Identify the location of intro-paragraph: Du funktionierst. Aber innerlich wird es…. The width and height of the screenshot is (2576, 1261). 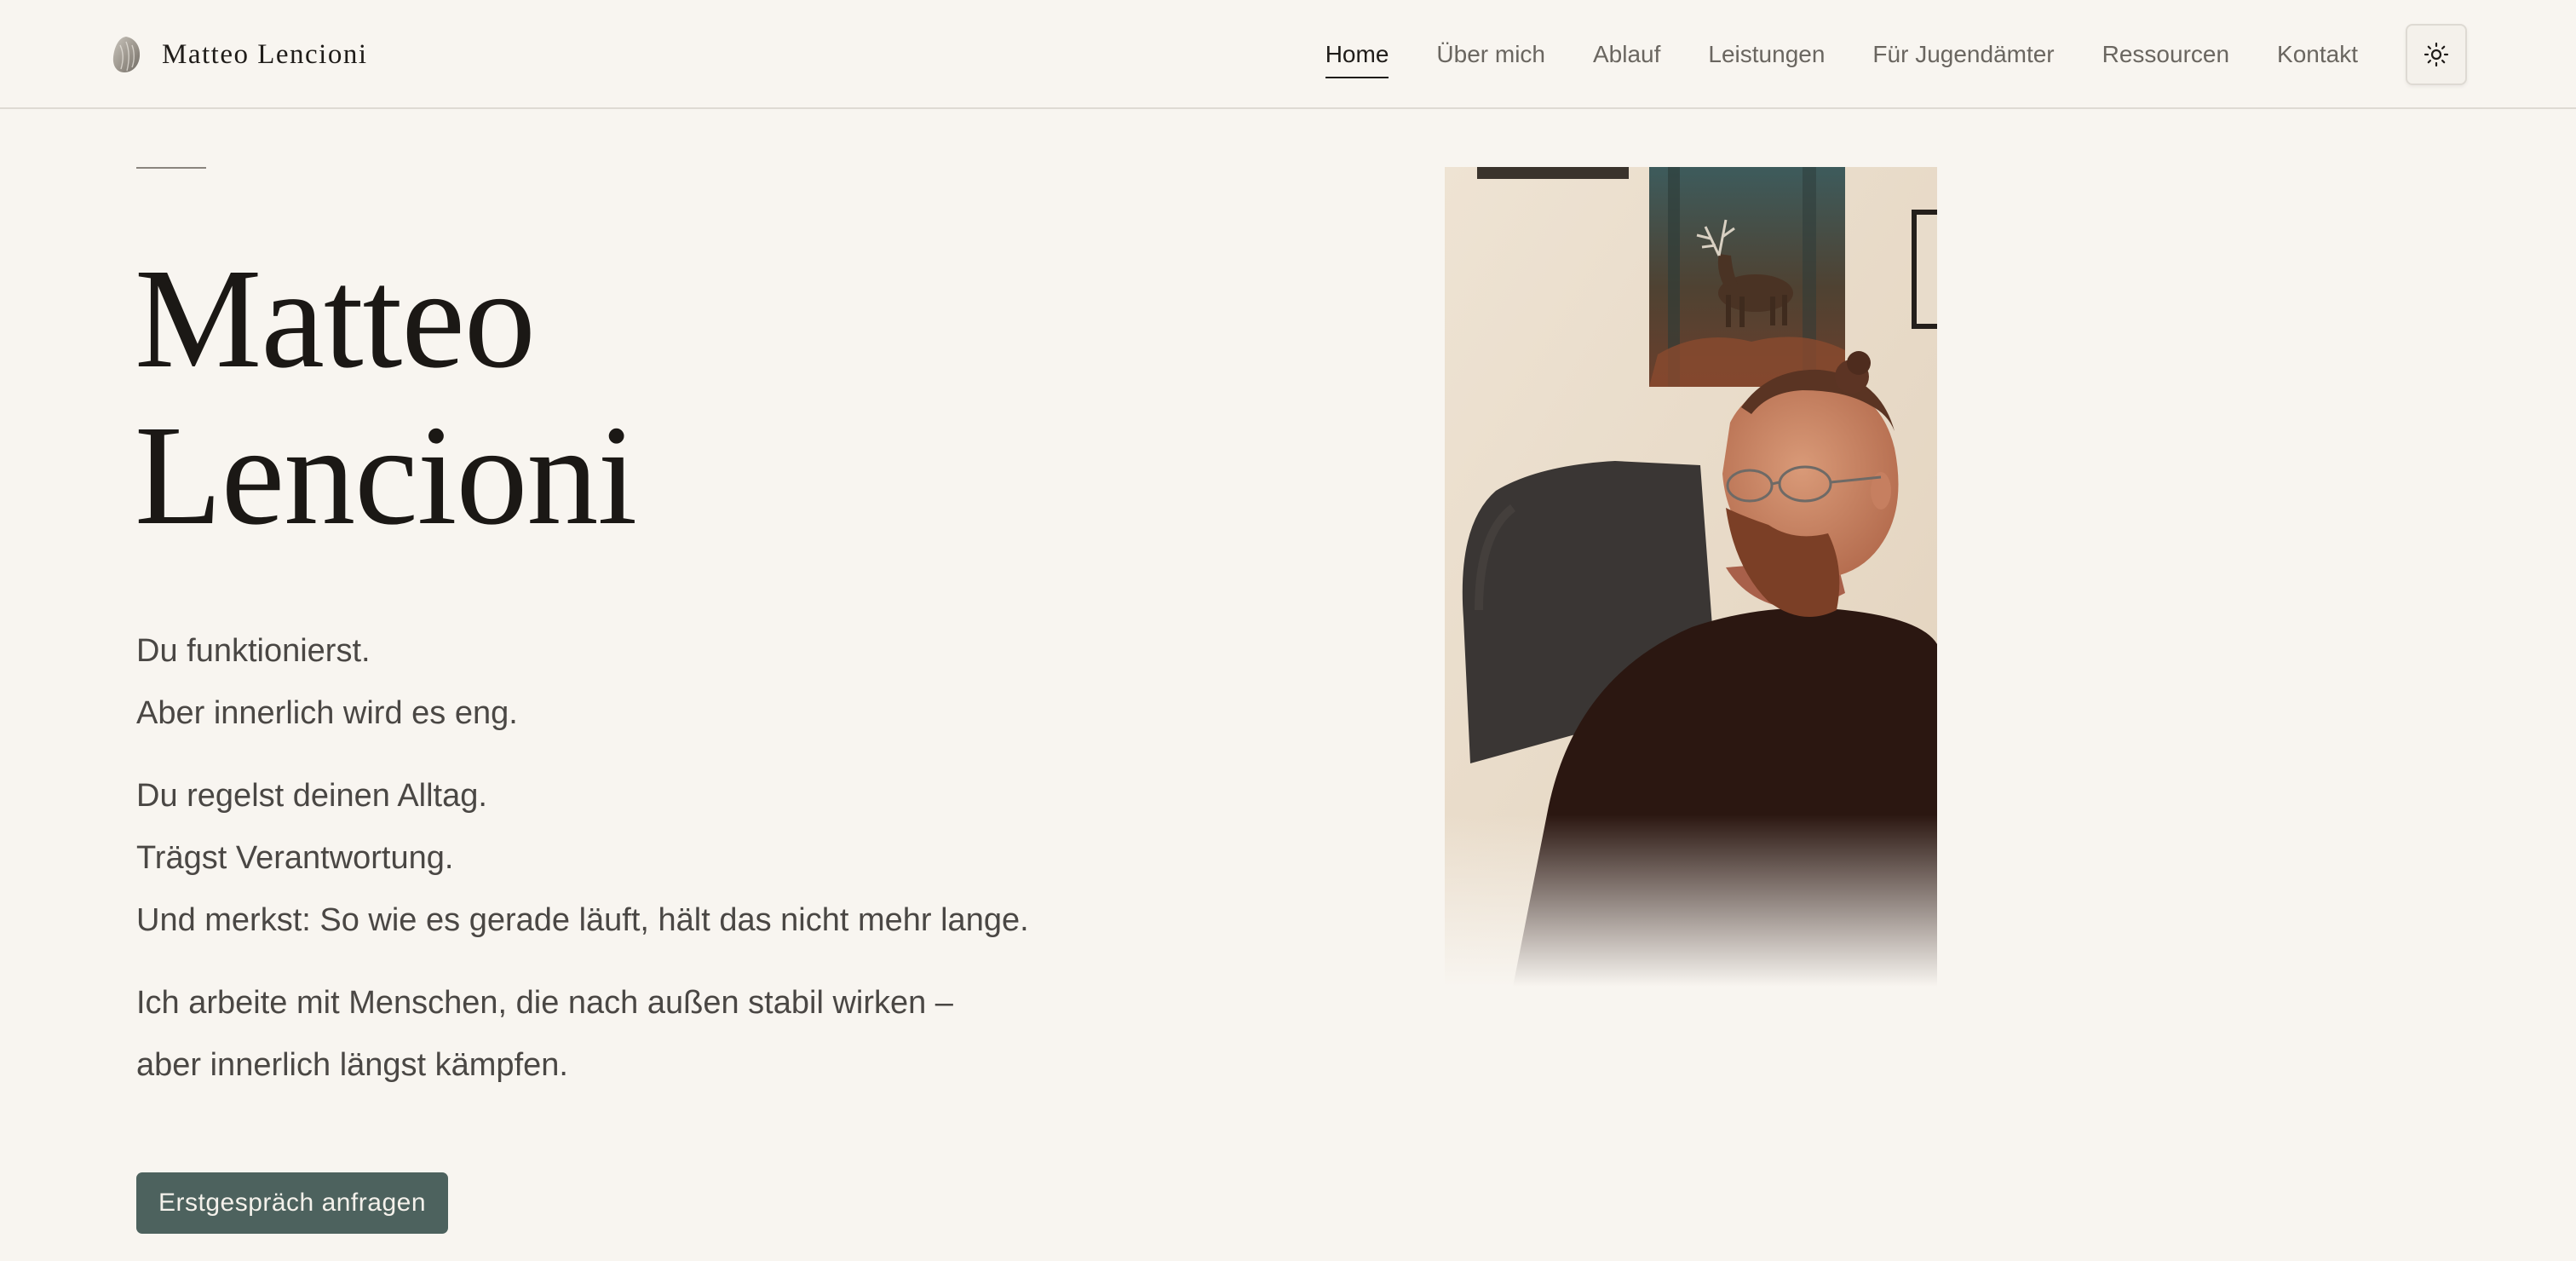
(638, 682).